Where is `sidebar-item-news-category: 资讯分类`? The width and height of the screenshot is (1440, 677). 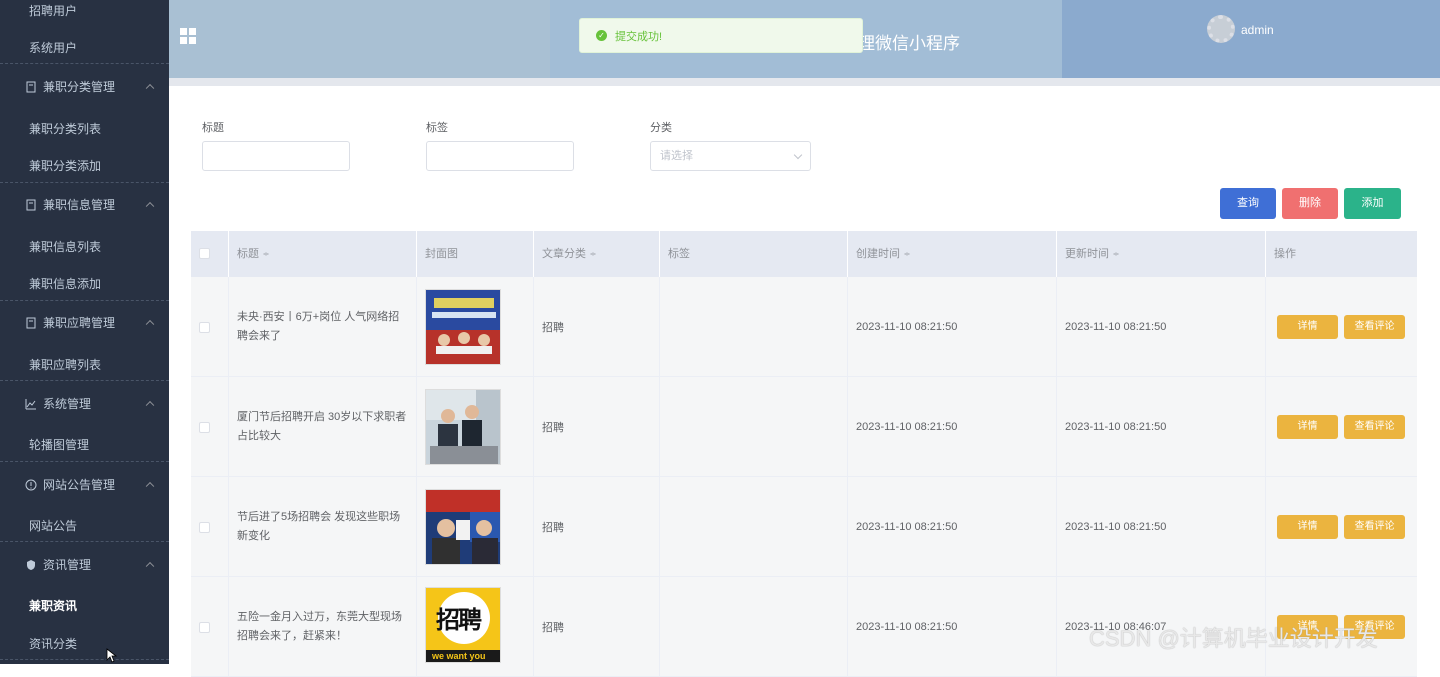
sidebar-item-news-category: 资讯分类 is located at coordinates (84, 643).